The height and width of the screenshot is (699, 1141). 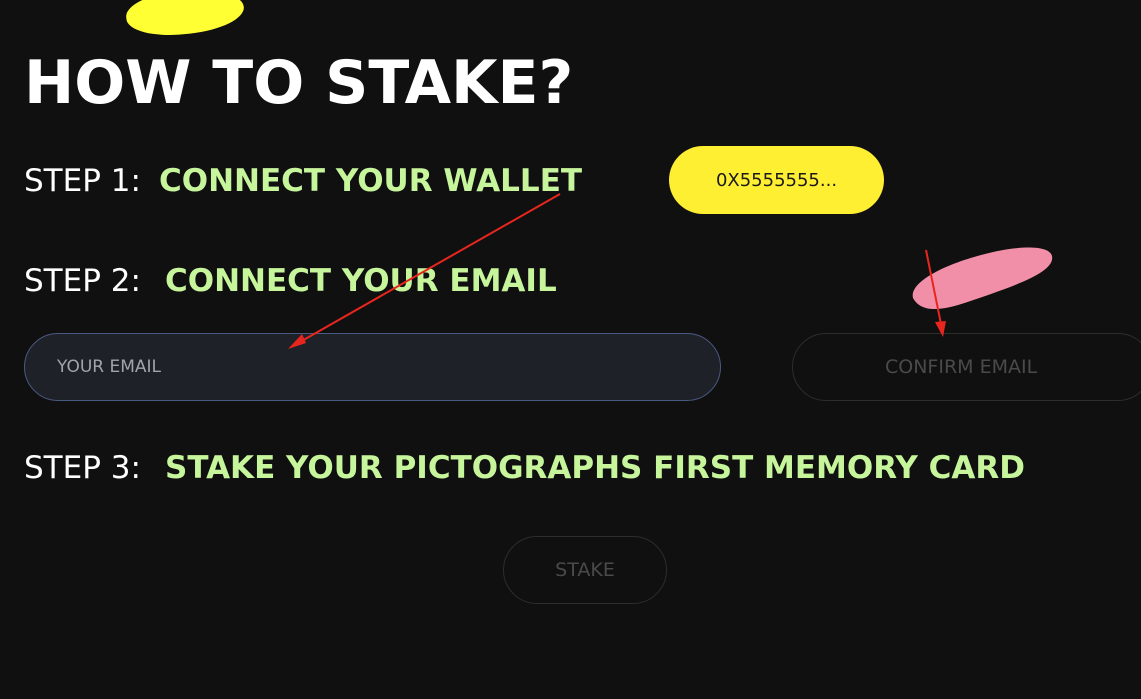 I want to click on stake-button-label: STAKE, so click(x=585, y=570).